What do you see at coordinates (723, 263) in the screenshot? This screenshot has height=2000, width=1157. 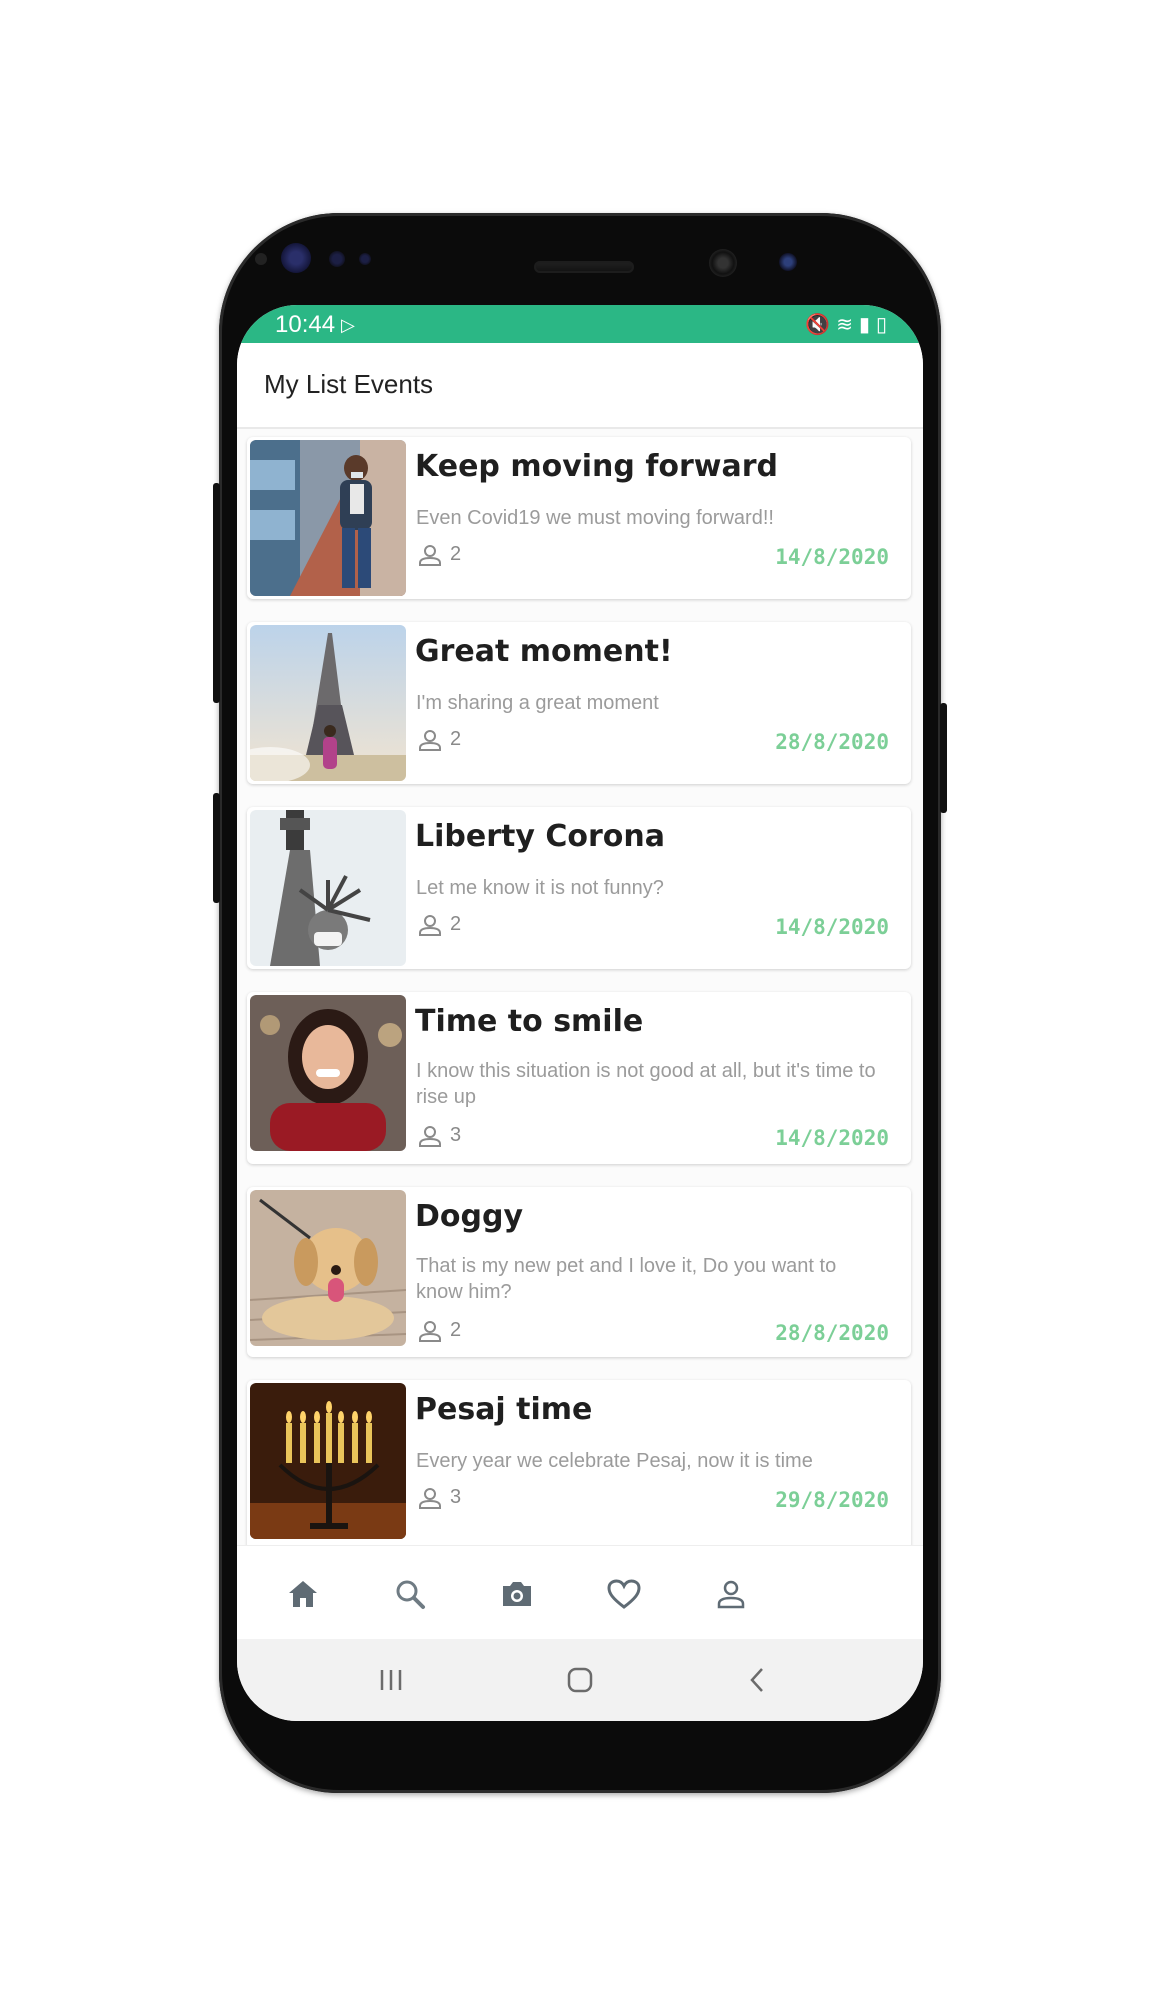 I see `front-camera-icon` at bounding box center [723, 263].